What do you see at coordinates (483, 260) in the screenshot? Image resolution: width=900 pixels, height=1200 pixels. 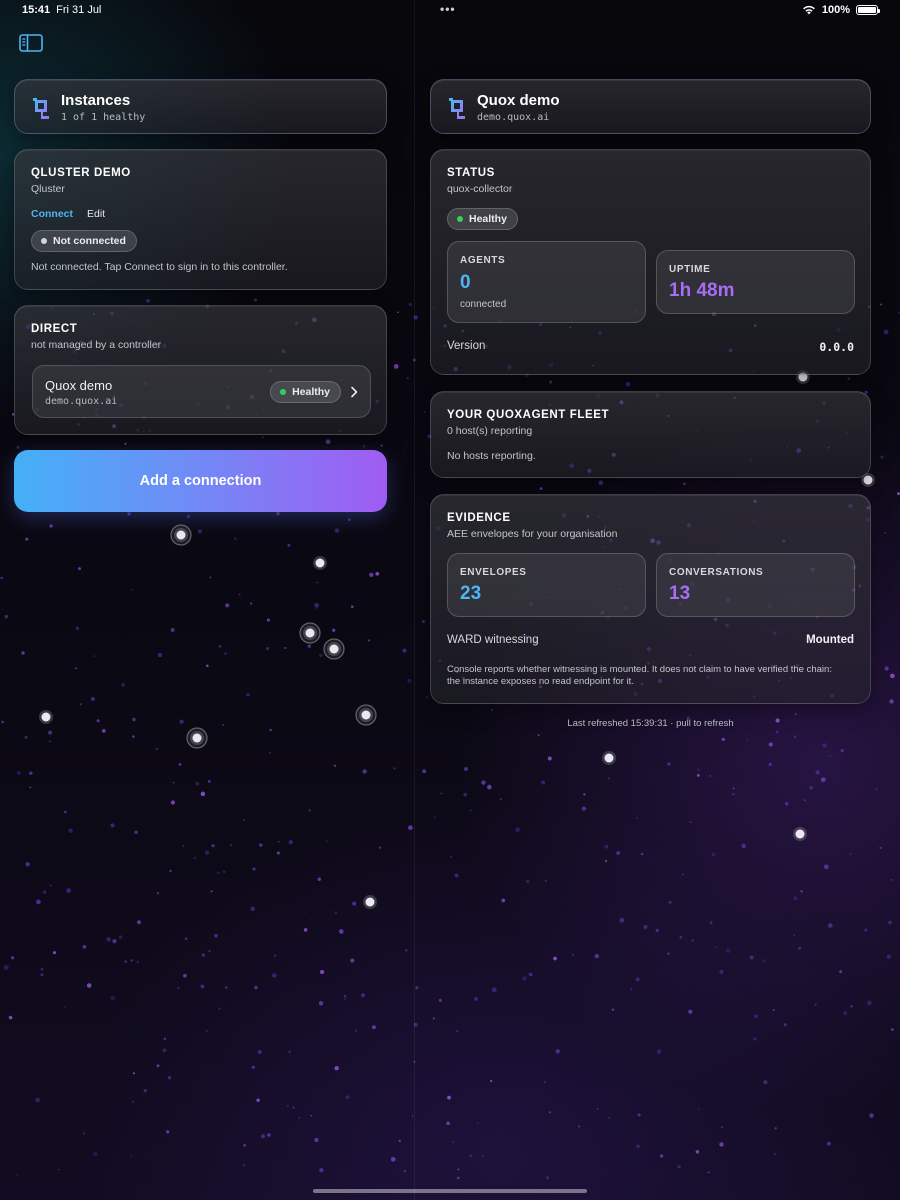 I see `agents-label: AGENTS` at bounding box center [483, 260].